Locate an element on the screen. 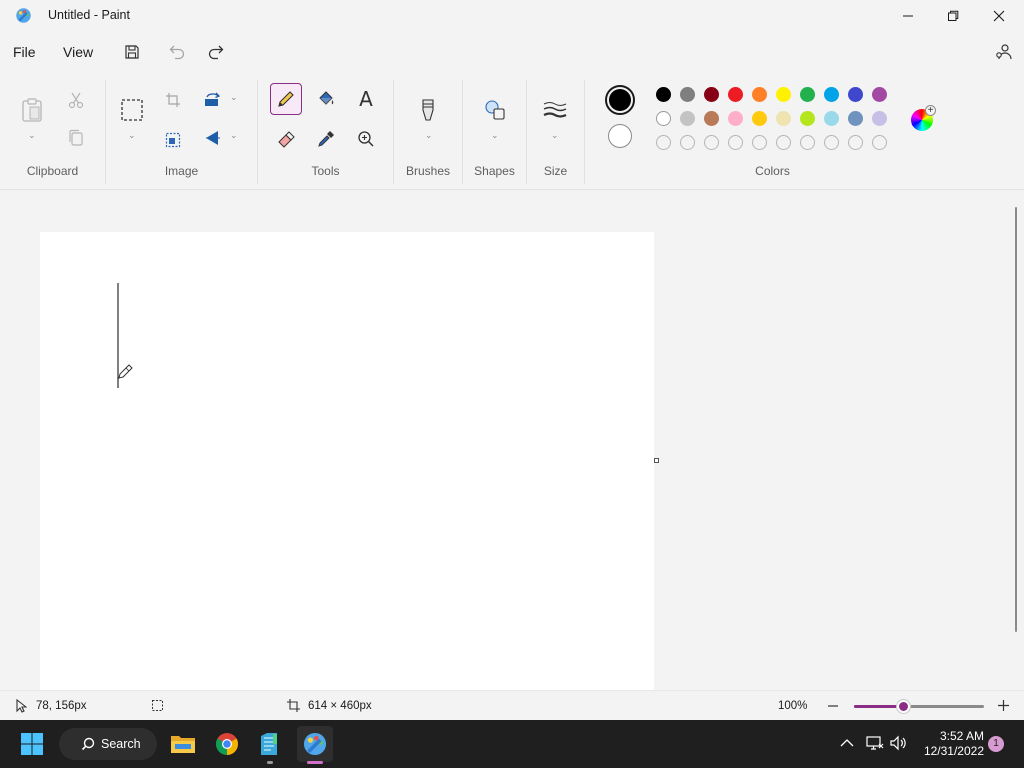 This screenshot has height=768, width=1024. canvas-size: 614 × 460px is located at coordinates (340, 706).